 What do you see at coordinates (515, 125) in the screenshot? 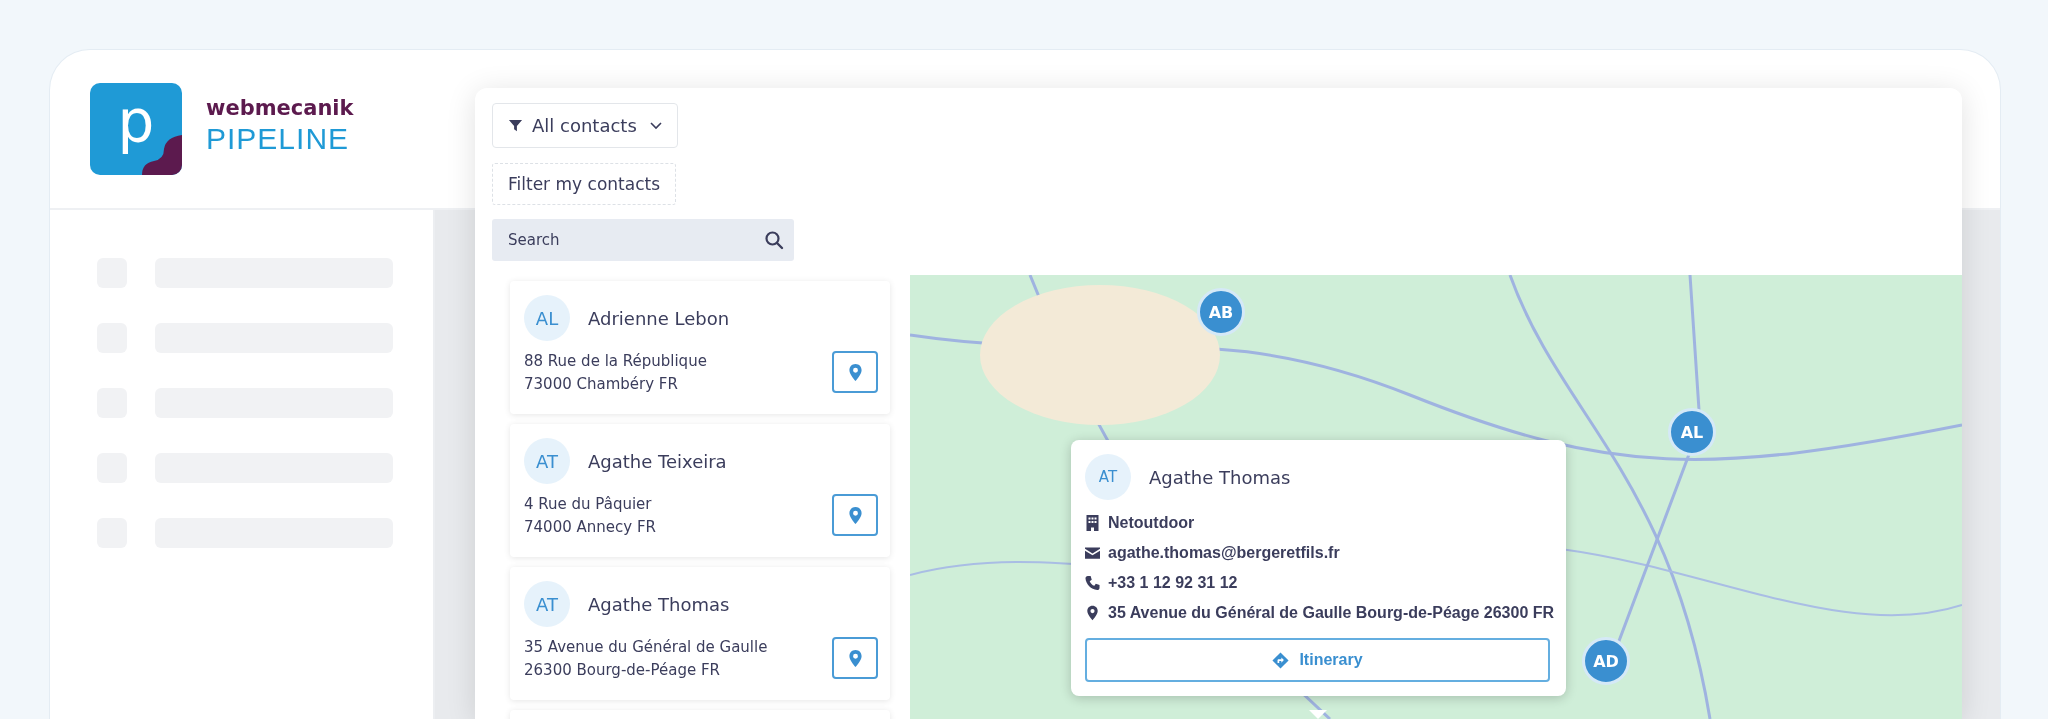
I see `filter-icon` at bounding box center [515, 125].